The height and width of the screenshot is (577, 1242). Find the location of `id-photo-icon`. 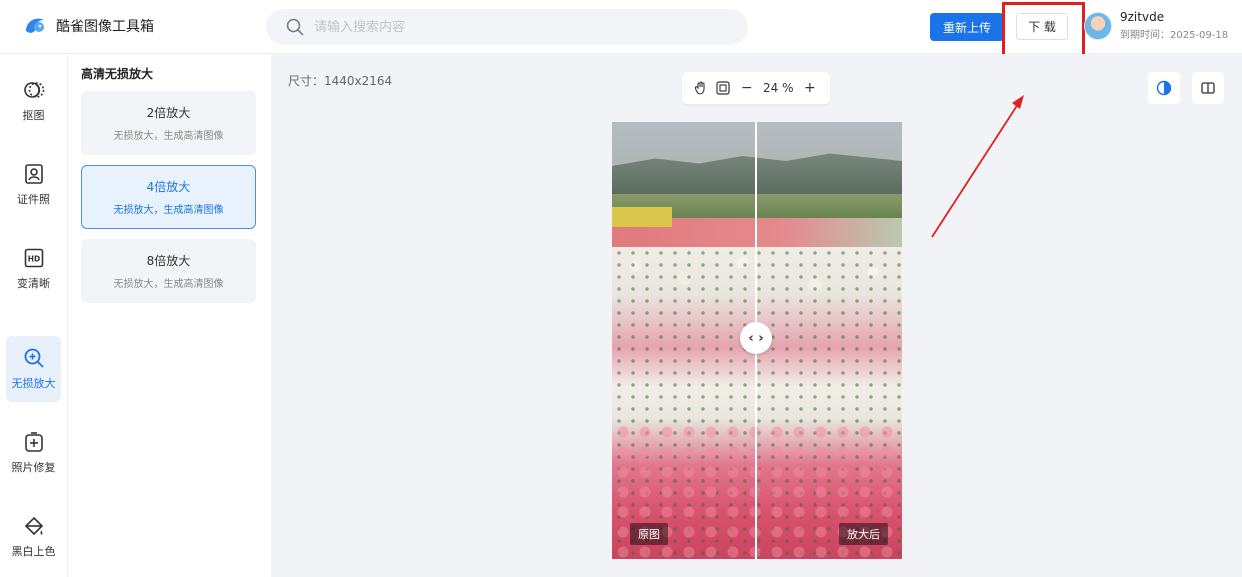

id-photo-icon is located at coordinates (33, 174).